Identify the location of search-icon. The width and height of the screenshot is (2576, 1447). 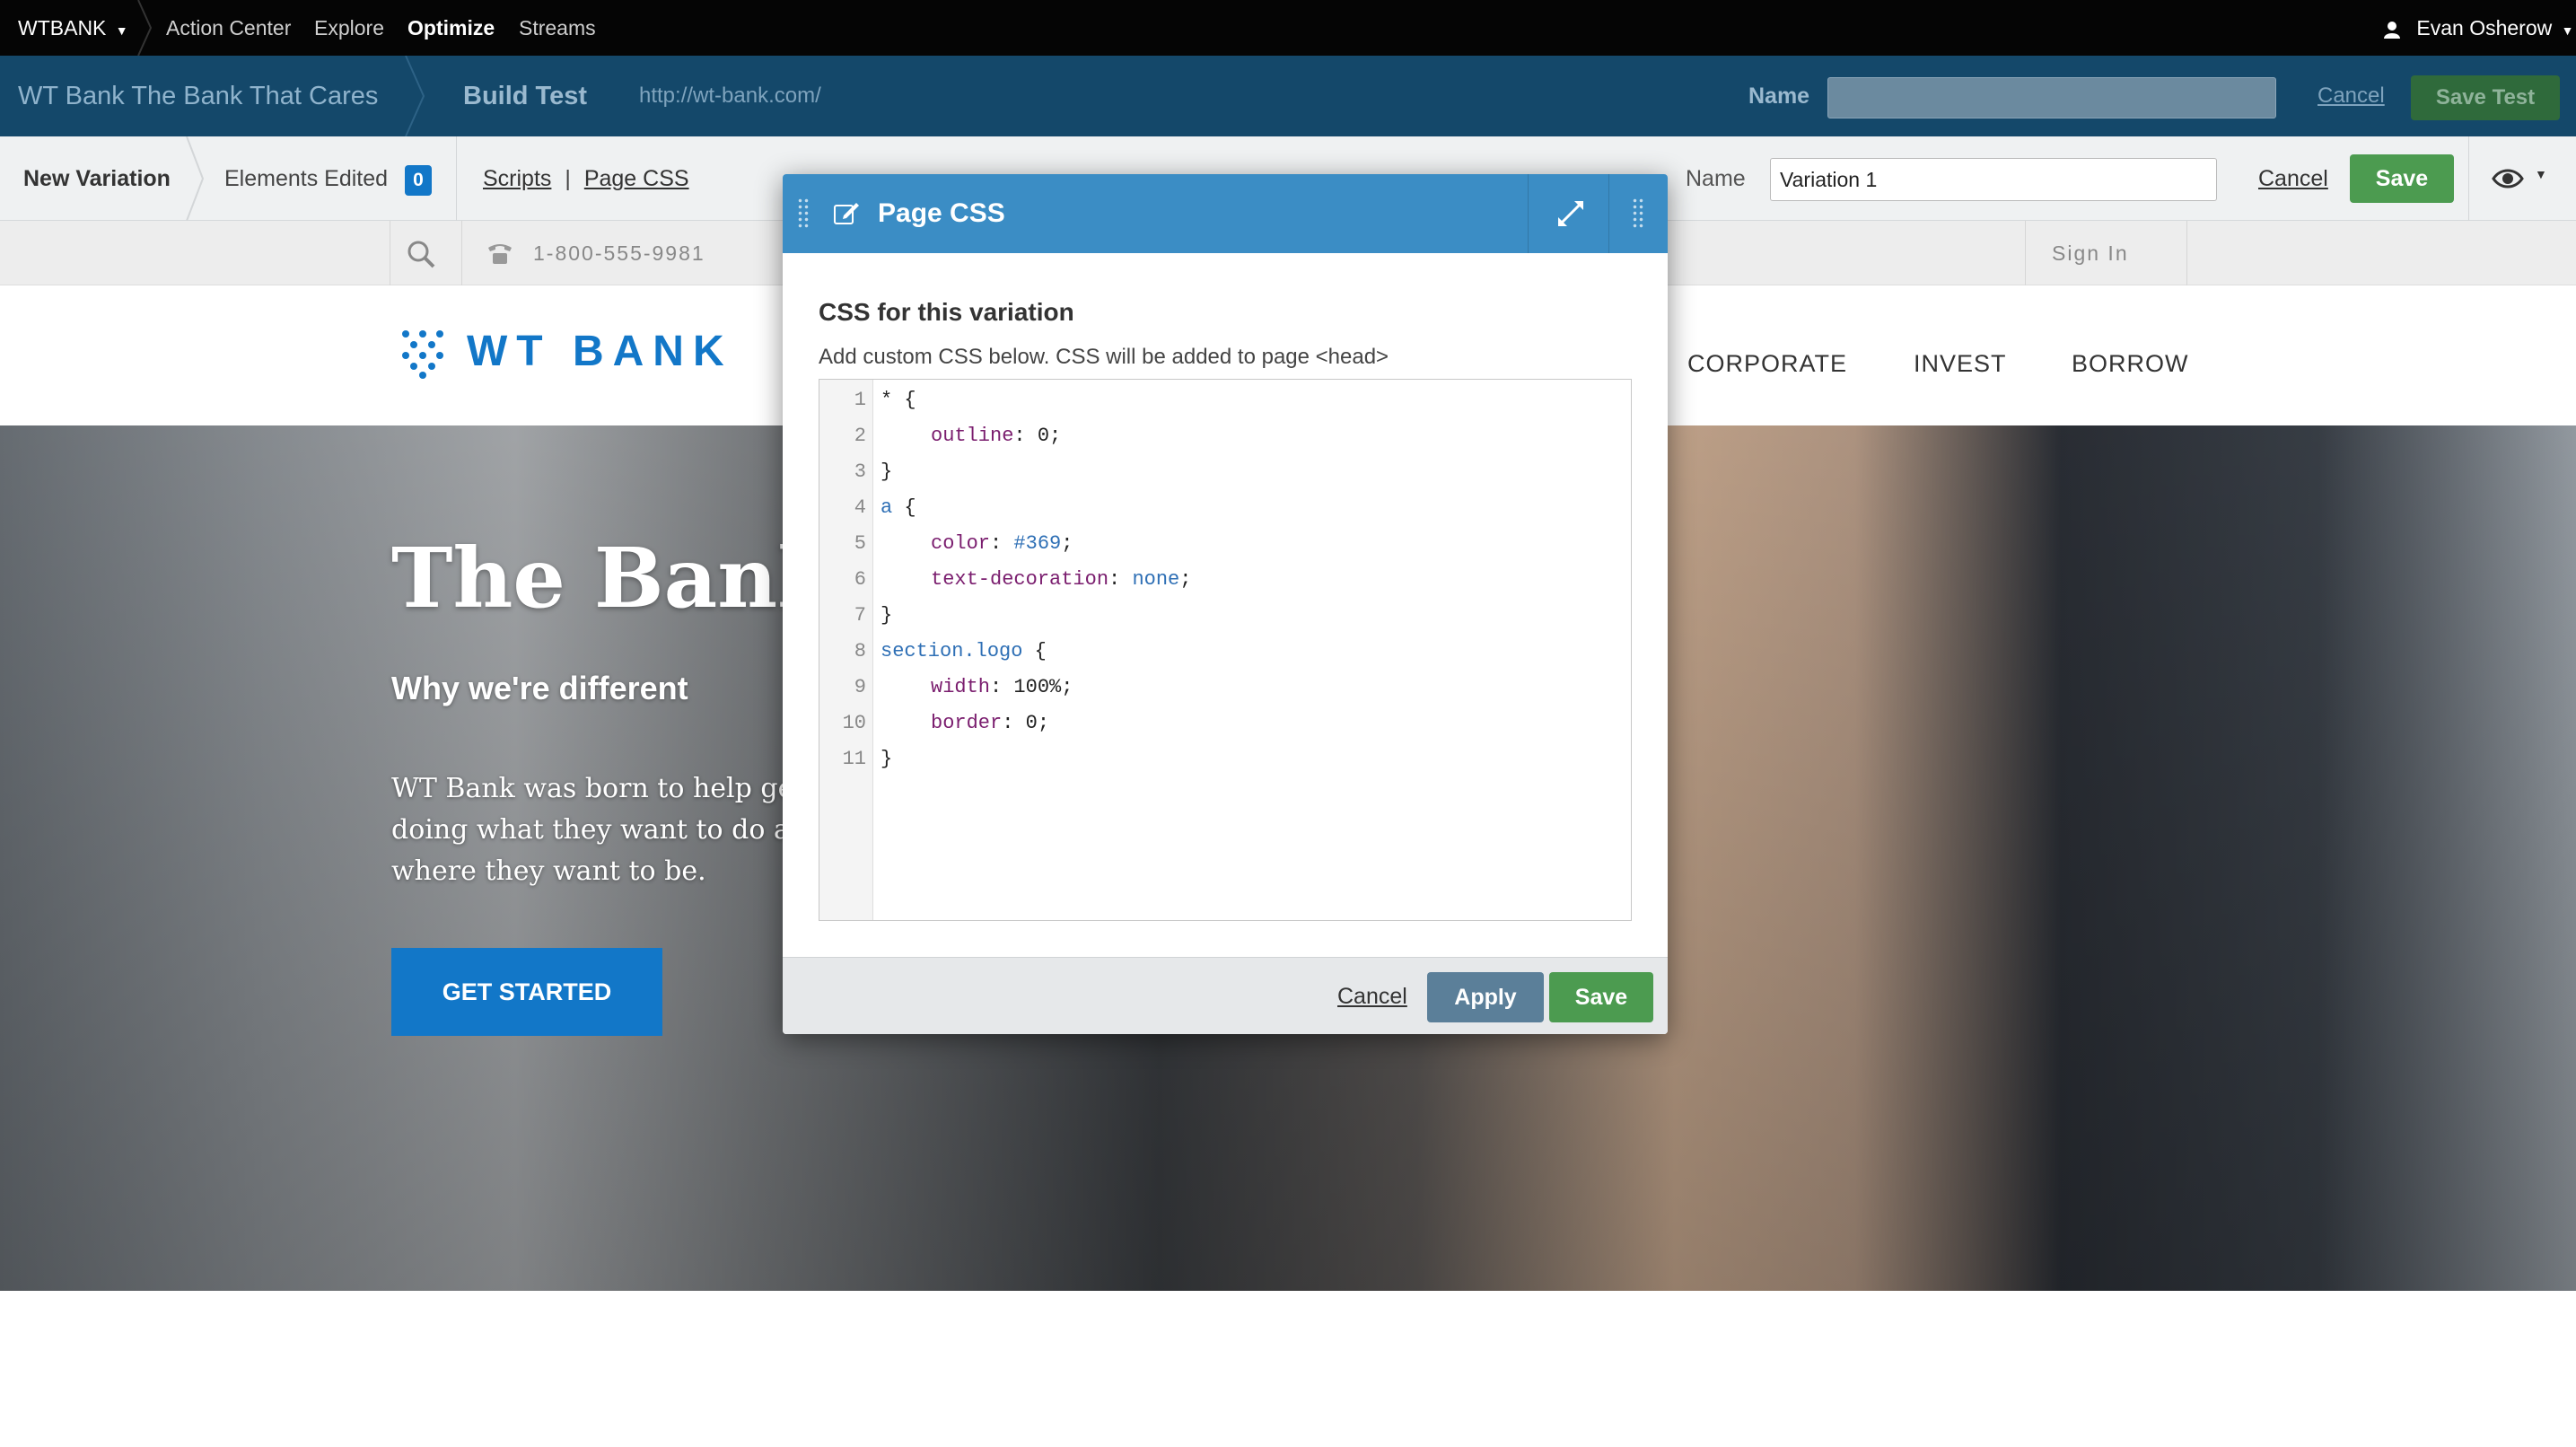
(421, 254).